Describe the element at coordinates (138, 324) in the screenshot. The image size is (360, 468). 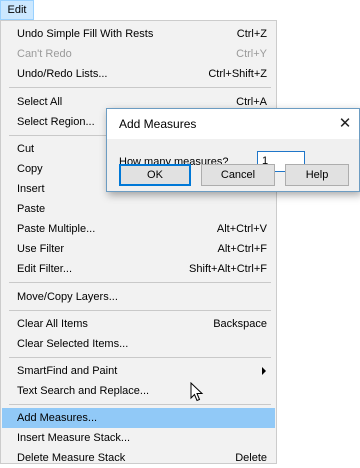
I see `menu-item-clear-all-items: Clear All Items Backspace` at that location.